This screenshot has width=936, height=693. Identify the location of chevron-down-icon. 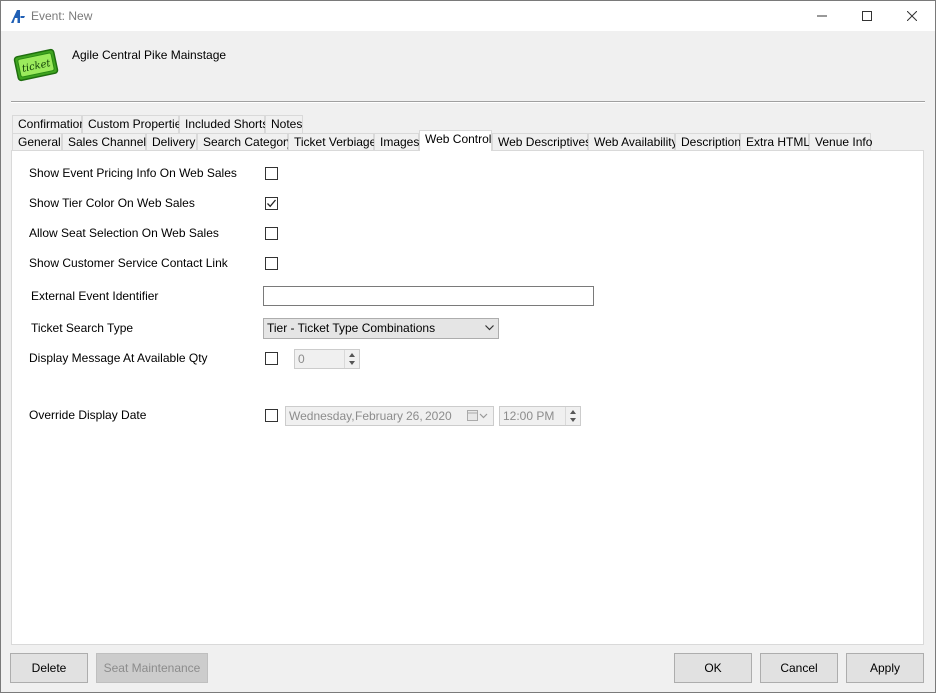
(489, 328).